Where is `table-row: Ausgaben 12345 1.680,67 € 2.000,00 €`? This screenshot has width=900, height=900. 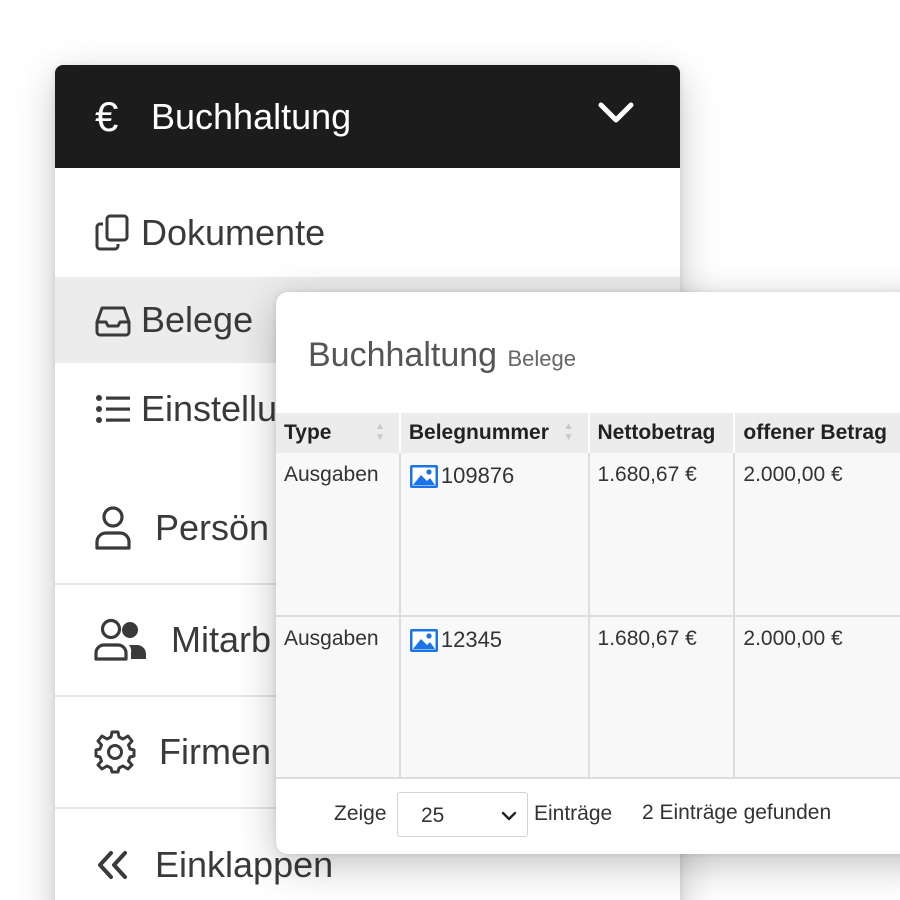
table-row: Ausgaben 12345 1.680,67 € 2.000,00 € is located at coordinates (588, 697).